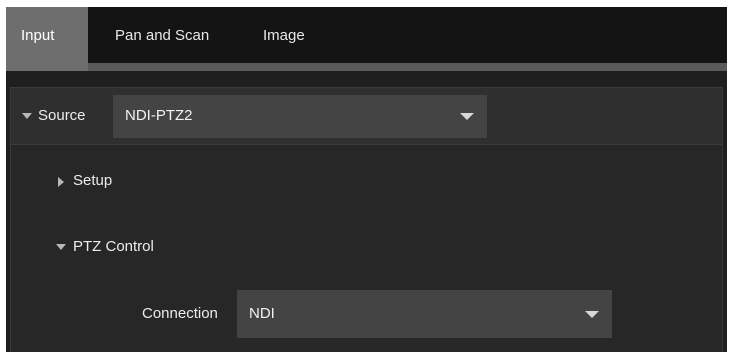 The image size is (730, 356). Describe the element at coordinates (61, 182) in the screenshot. I see `chevron-right-icon` at that location.